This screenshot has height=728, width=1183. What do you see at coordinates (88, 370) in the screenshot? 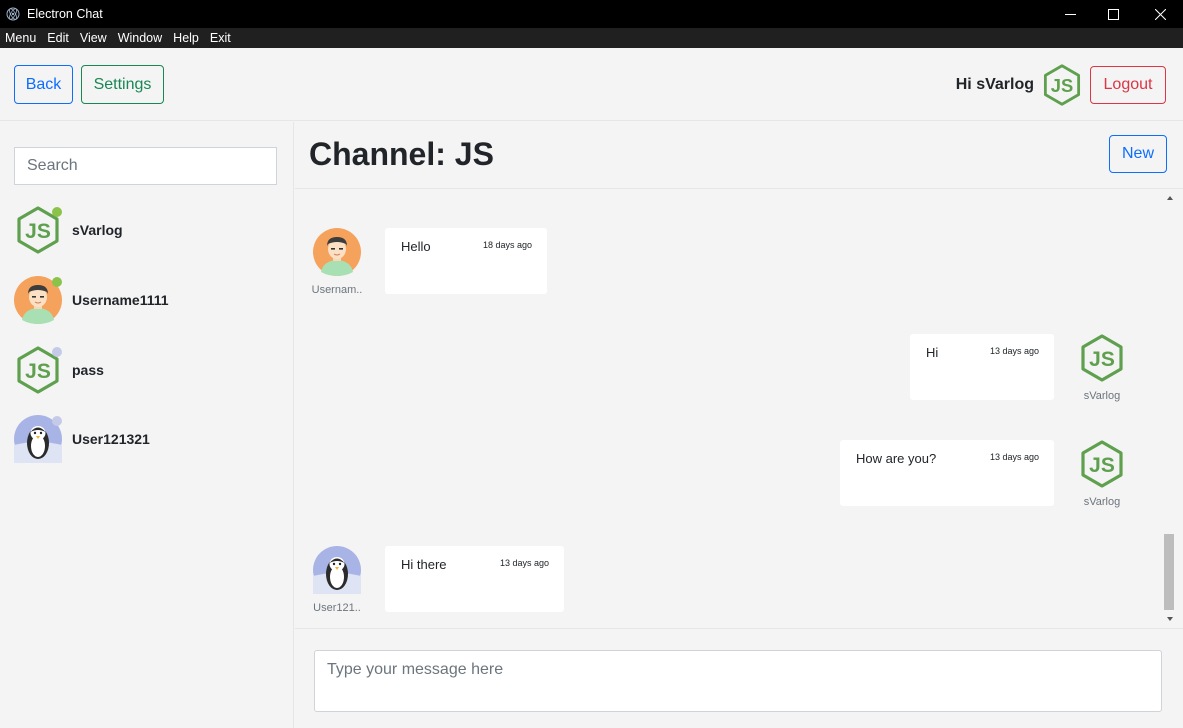
I see `user-name: pass` at bounding box center [88, 370].